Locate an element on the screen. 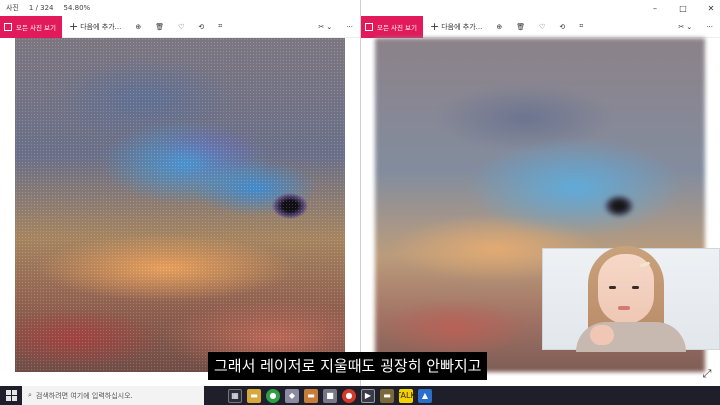 The height and width of the screenshot is (405, 720). window-titlebar: 사진 1 / 324 54.80% is located at coordinates (180, 8).